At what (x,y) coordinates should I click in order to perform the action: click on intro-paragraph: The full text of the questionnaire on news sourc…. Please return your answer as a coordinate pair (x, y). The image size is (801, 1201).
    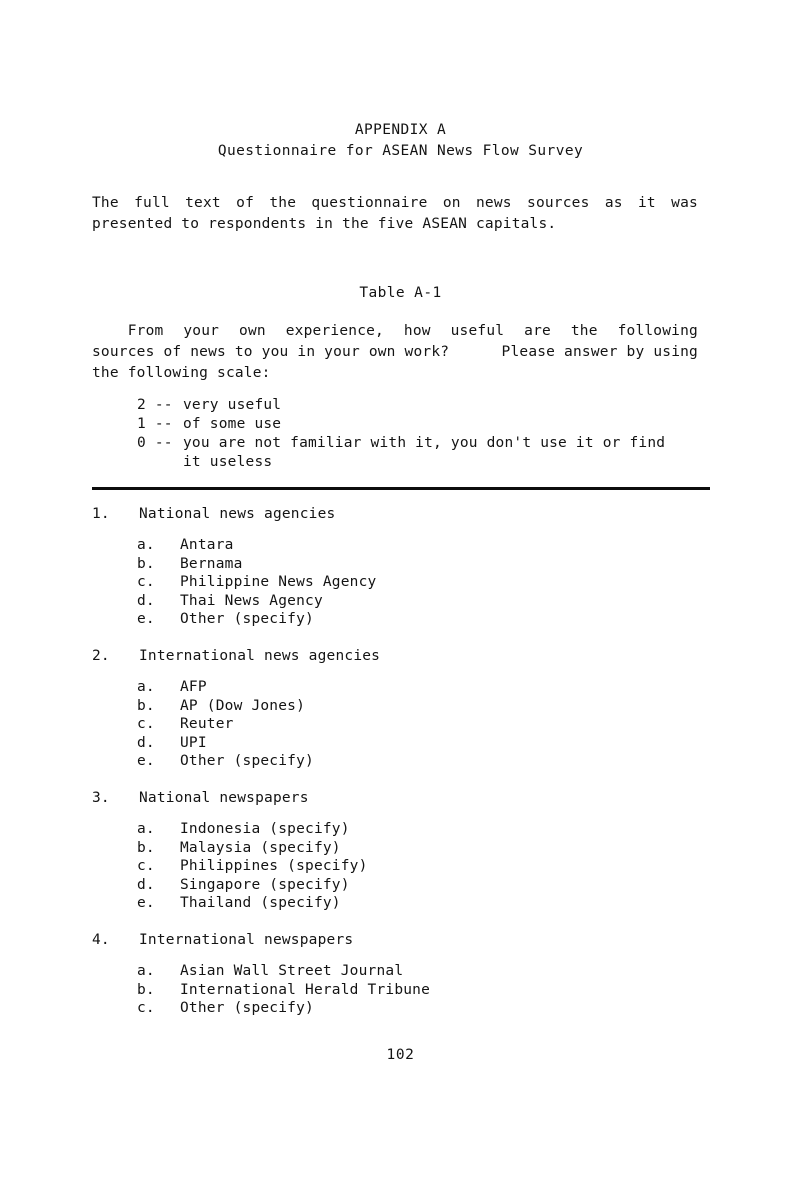
    Looking at the image, I should click on (395, 214).